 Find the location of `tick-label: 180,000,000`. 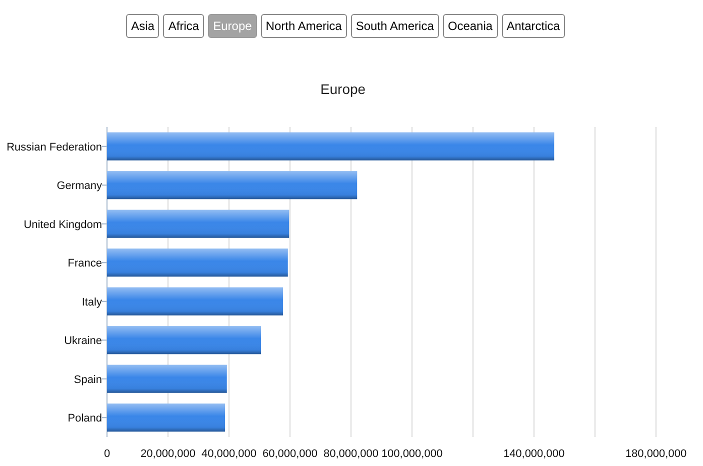

tick-label: 180,000,000 is located at coordinates (656, 454).